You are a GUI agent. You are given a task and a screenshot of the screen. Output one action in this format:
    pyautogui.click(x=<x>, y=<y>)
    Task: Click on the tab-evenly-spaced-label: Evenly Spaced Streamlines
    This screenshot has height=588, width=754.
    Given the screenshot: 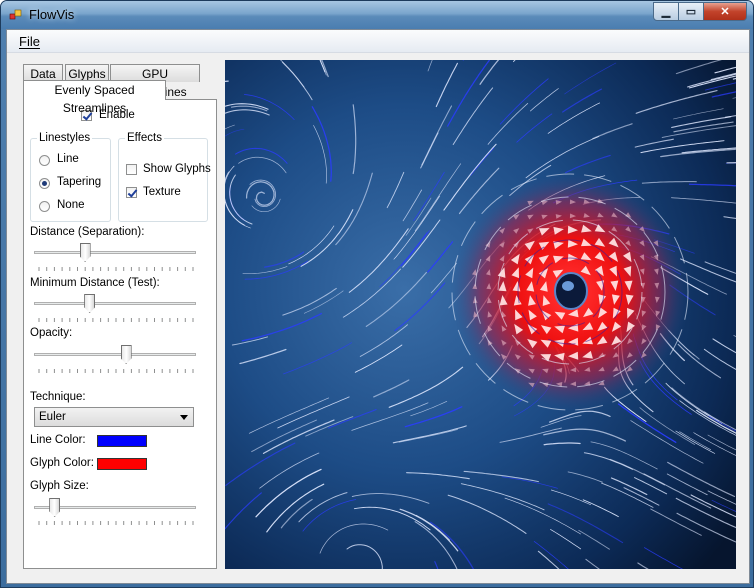 What is the action you would take?
    pyautogui.click(x=94, y=99)
    